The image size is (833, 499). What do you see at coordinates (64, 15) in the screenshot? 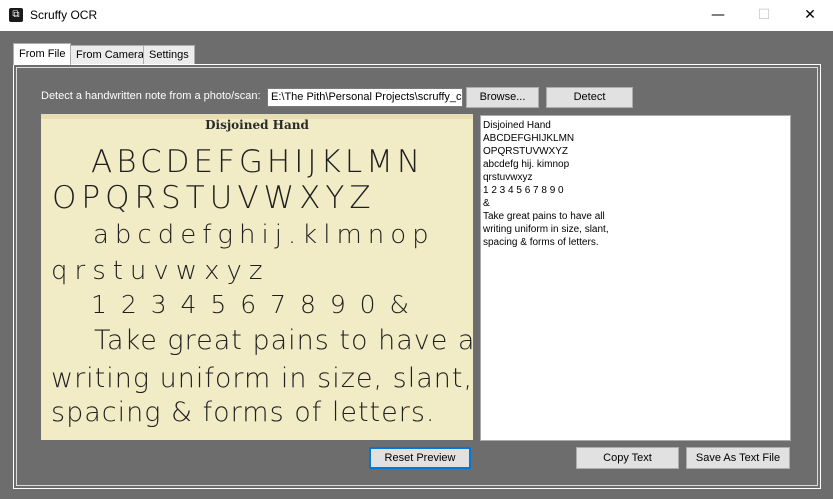
I see `window-title: Scruffy OCR` at bounding box center [64, 15].